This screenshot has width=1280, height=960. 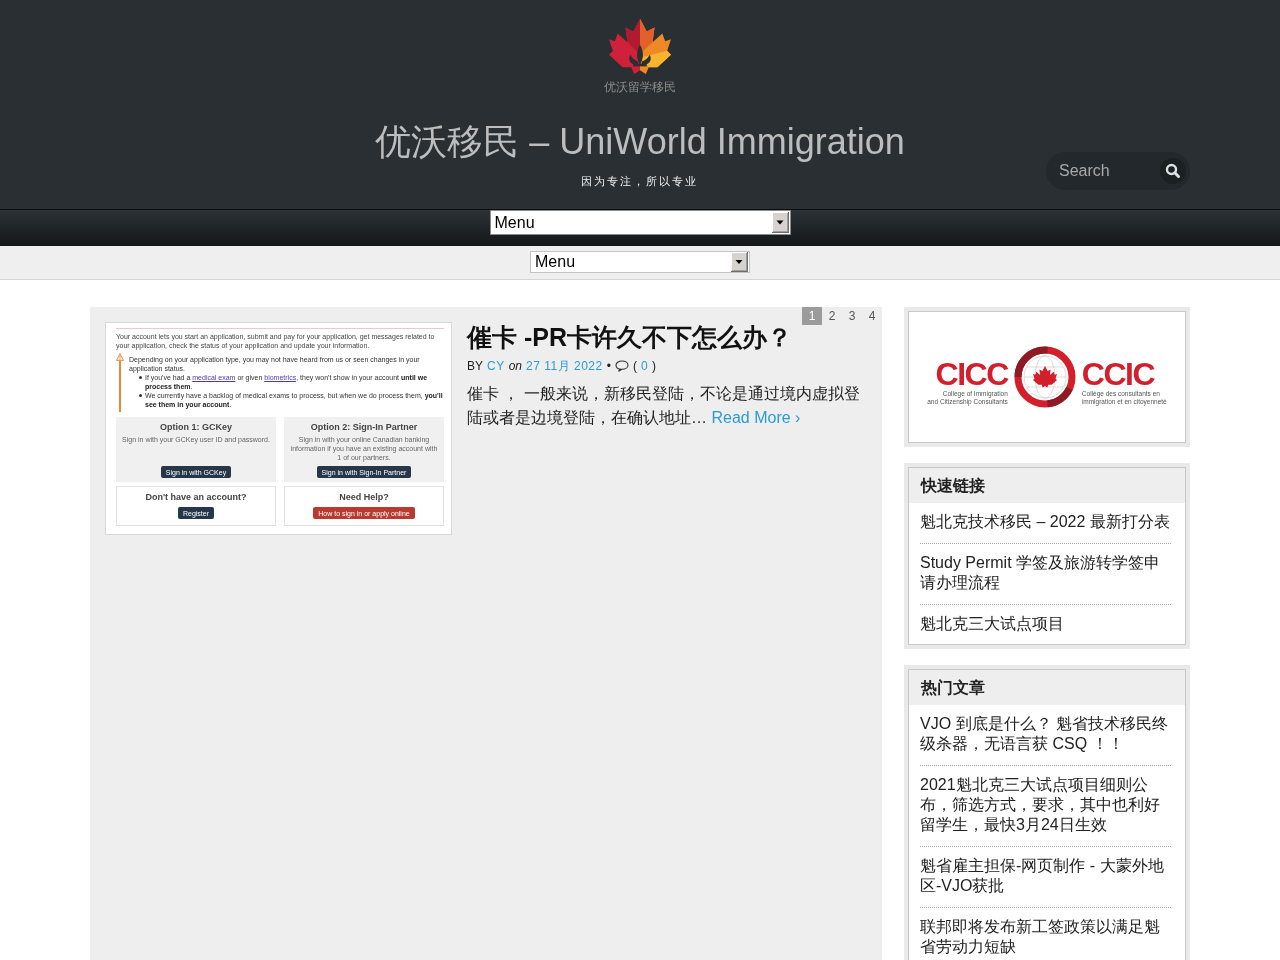 What do you see at coordinates (621, 366) in the screenshot?
I see `speech-bubble-icon` at bounding box center [621, 366].